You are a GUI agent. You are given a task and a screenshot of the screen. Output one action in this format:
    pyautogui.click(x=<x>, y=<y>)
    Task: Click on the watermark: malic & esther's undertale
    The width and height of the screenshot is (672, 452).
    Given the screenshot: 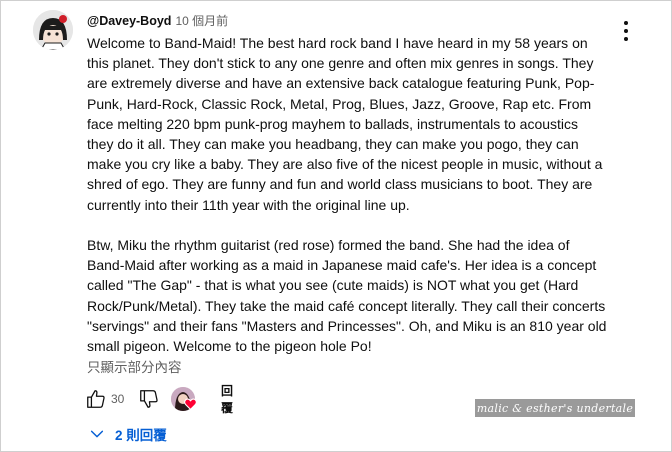 What is the action you would take?
    pyautogui.click(x=555, y=408)
    